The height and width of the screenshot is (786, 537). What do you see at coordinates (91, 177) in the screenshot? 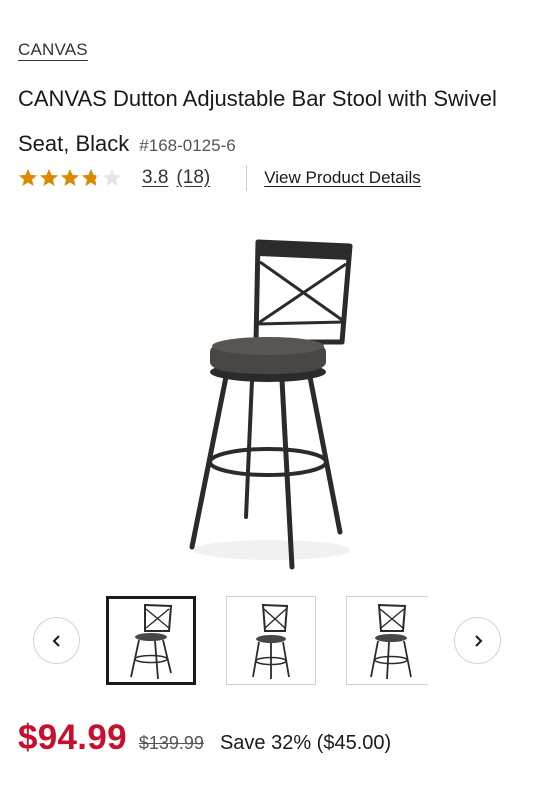
I see `star-partial-icon` at bounding box center [91, 177].